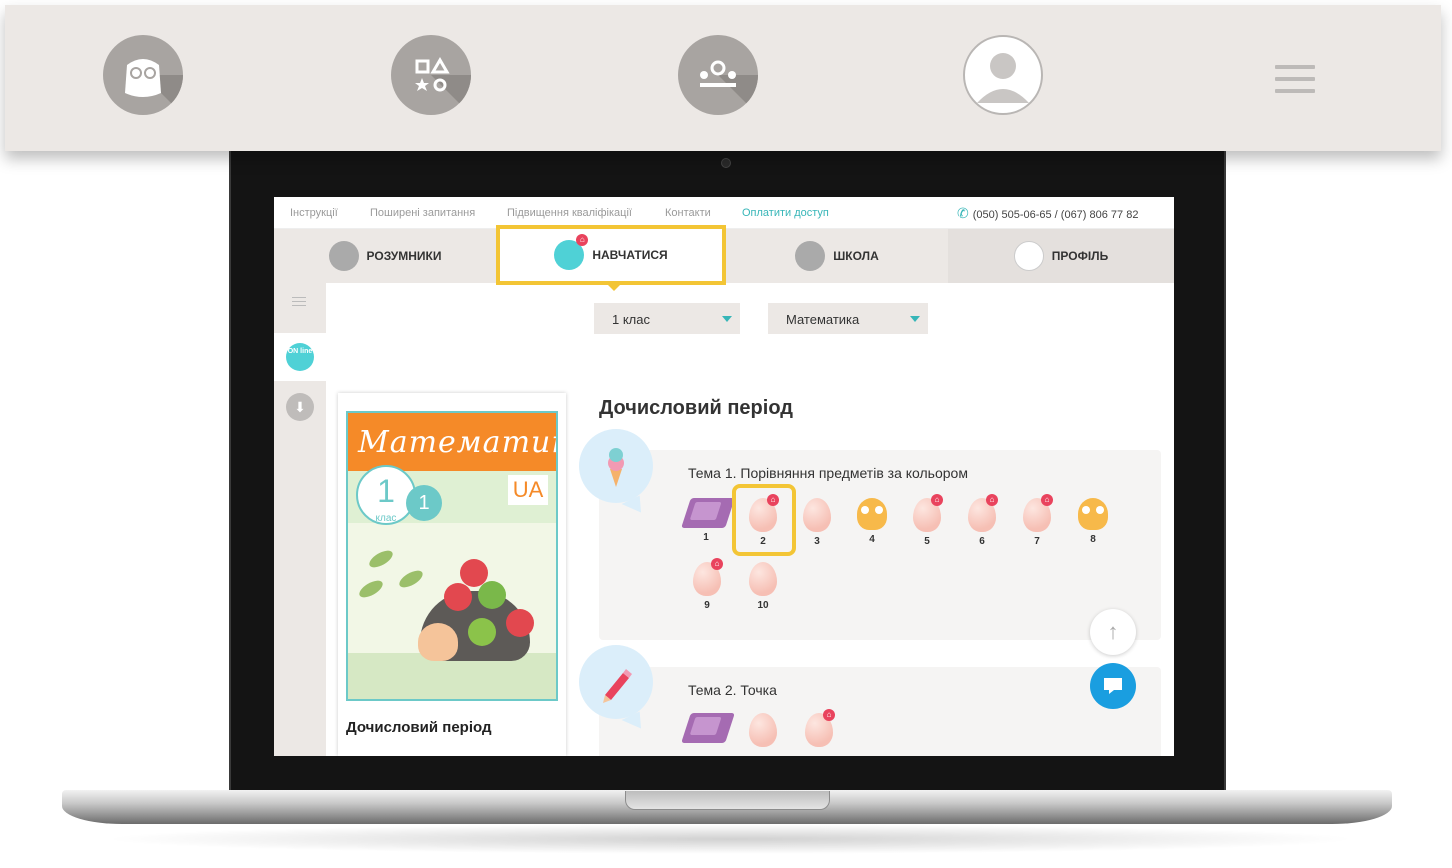  I want to click on book-card: Математика UA 1клас 1 Дочисловий період, so click(452, 574).